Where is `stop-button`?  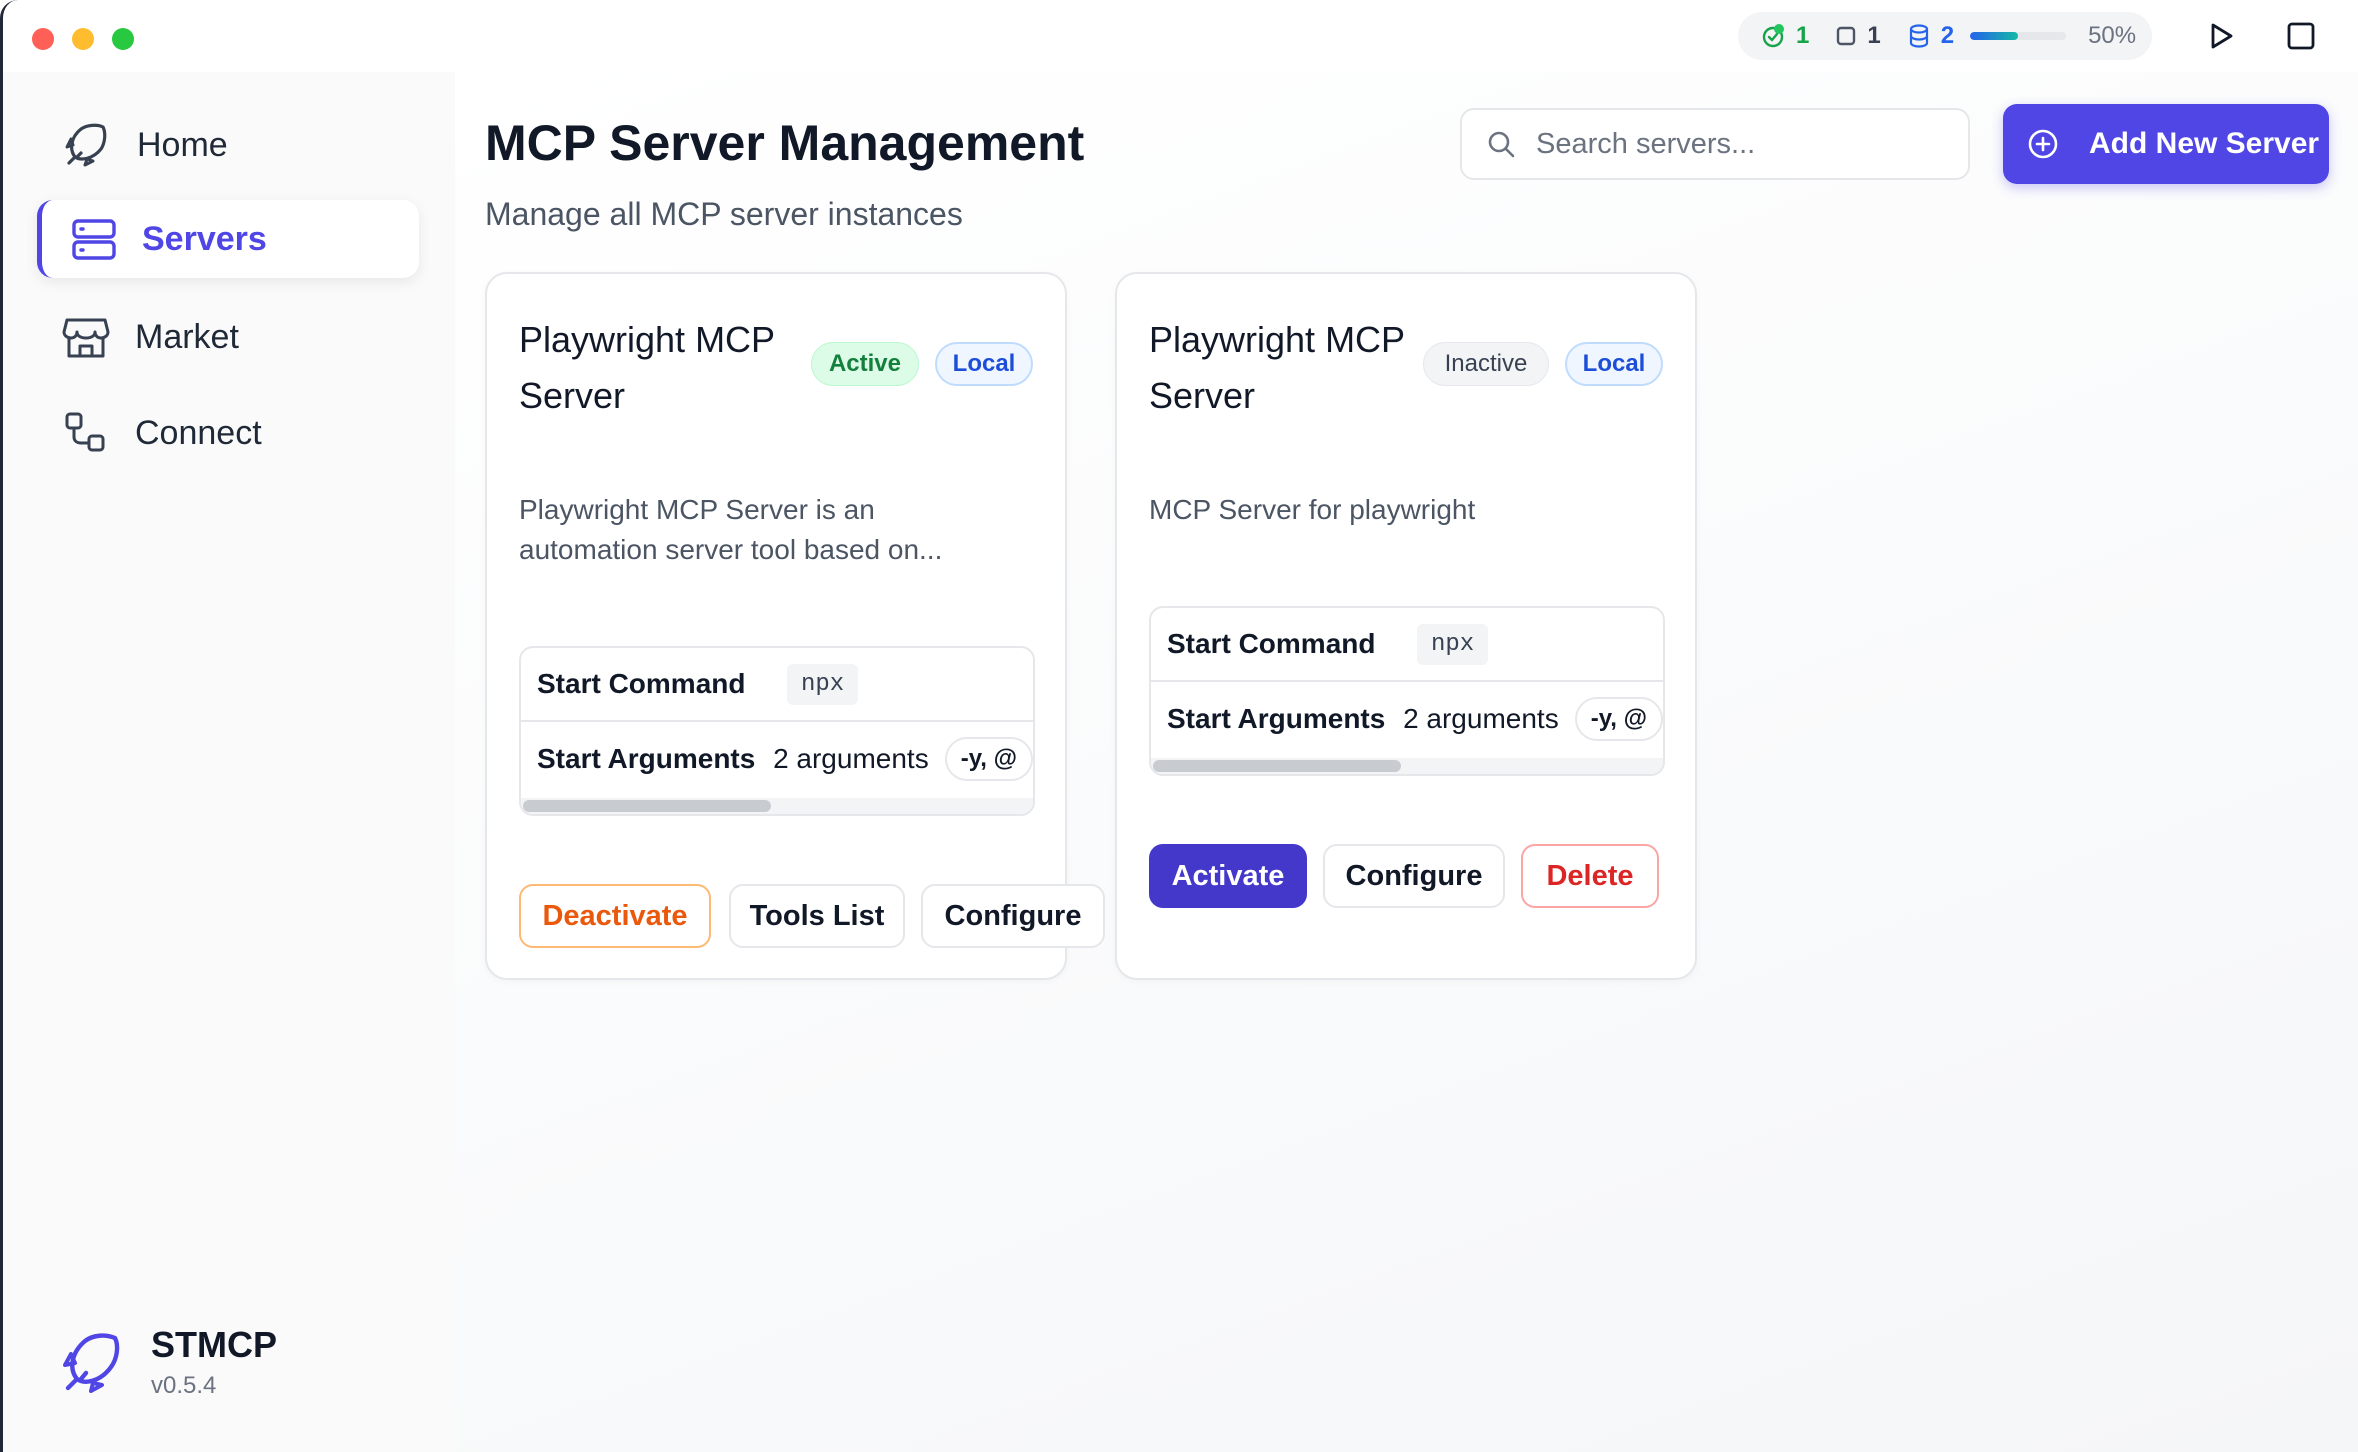 stop-button is located at coordinates (2301, 36).